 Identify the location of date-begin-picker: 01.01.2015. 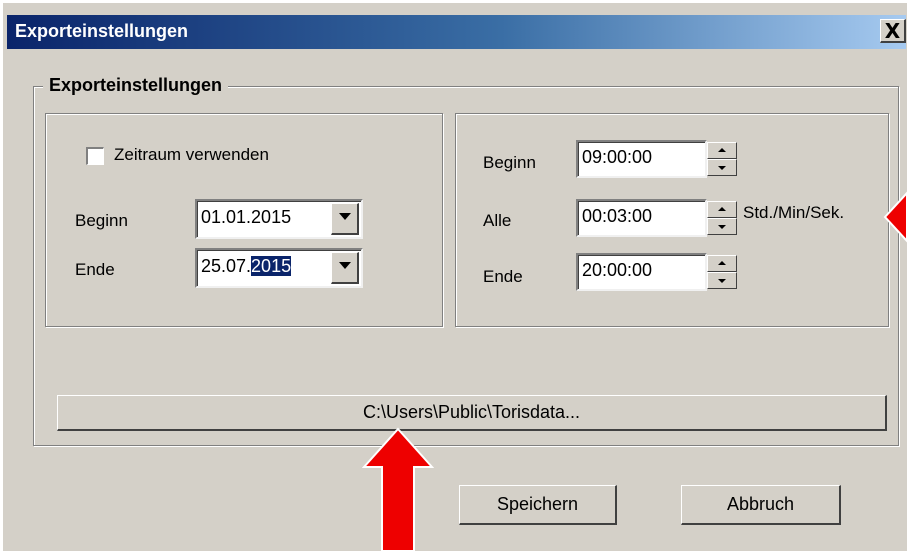
(279, 219).